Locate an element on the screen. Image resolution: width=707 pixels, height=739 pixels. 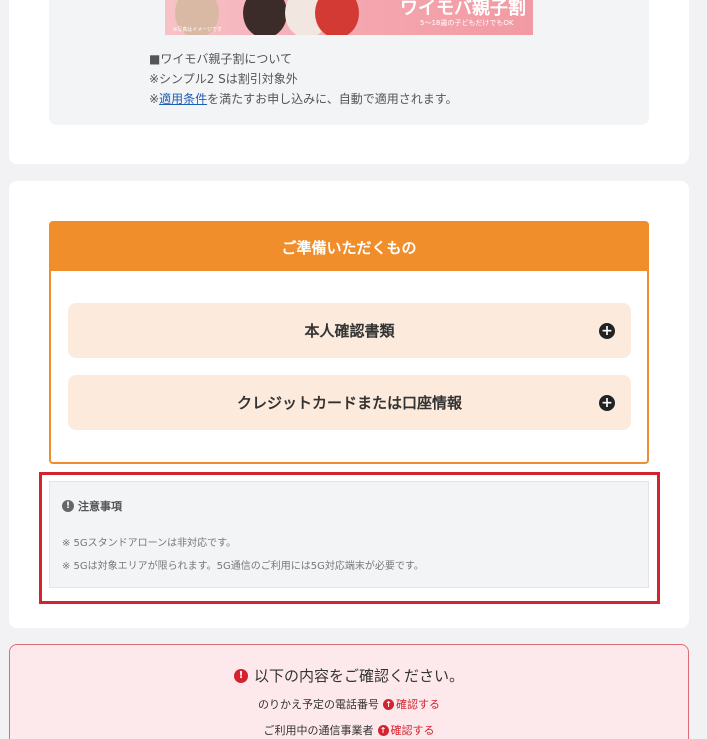
oyako-discount-banner: ※写真はイメージです ワイモバ親子割 5～18歳の子どもだけでもOK is located at coordinates (349, 17).